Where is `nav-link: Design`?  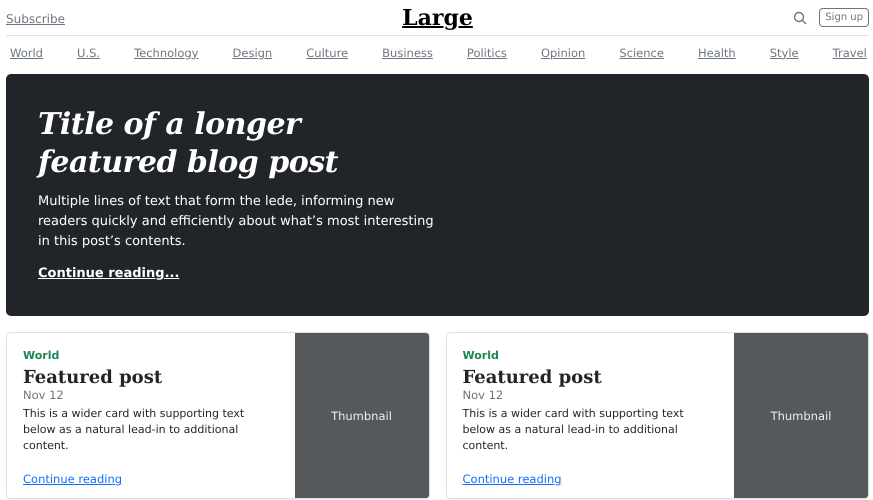 nav-link: Design is located at coordinates (252, 53).